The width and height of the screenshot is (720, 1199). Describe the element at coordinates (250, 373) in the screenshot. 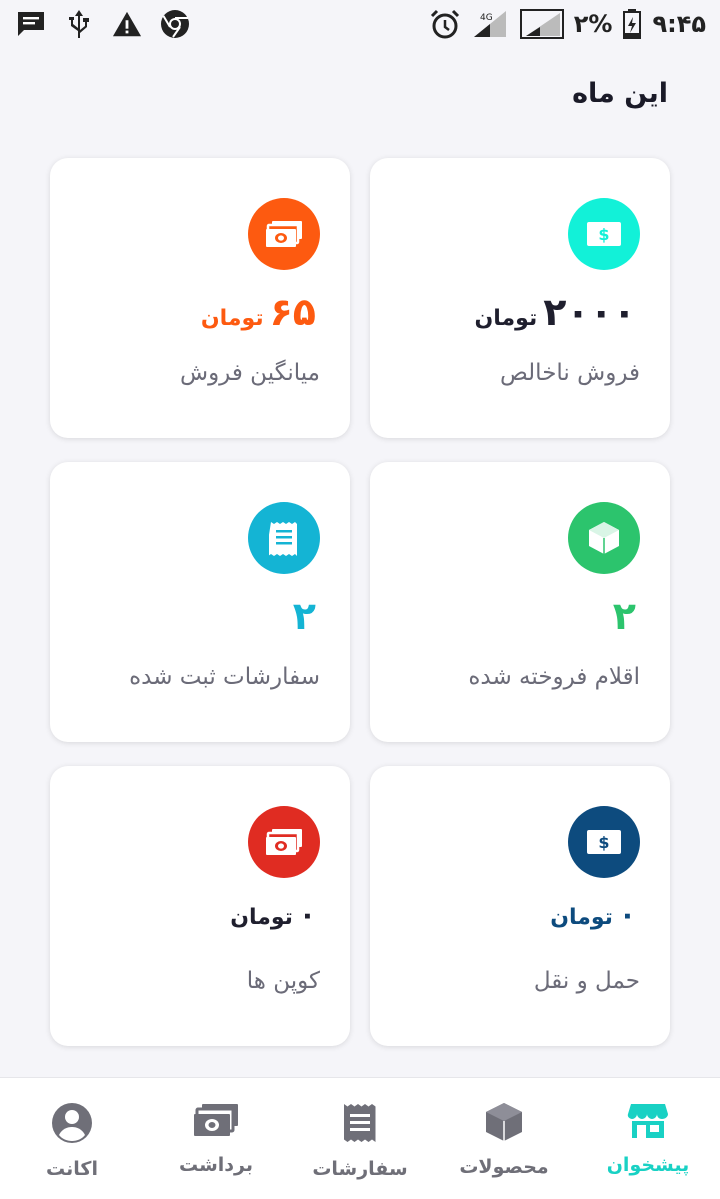

I see `card-label: میانگین فروش` at that location.